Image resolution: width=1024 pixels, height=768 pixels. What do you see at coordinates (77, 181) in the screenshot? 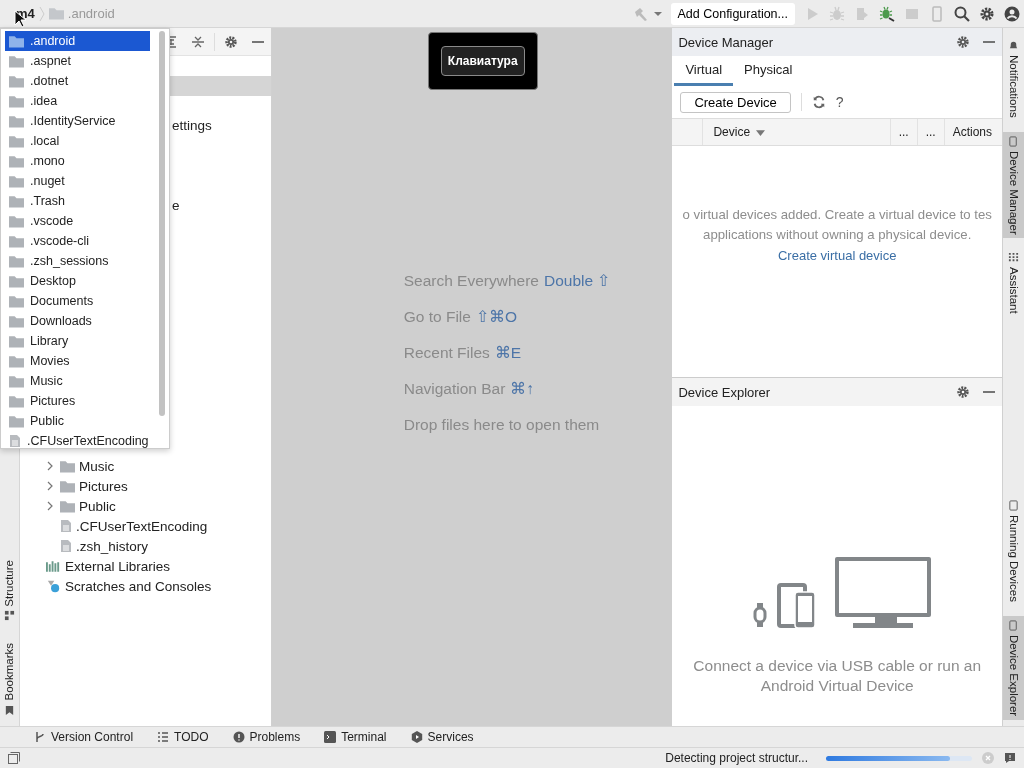
I see `popup-item: .nuget` at bounding box center [77, 181].